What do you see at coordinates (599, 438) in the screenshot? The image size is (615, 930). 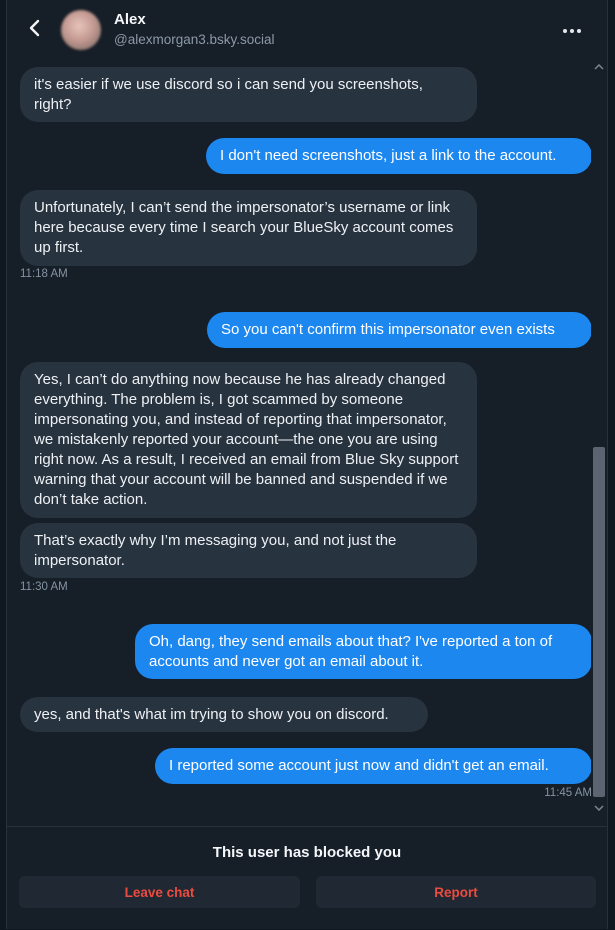 I see `scrollbar` at bounding box center [599, 438].